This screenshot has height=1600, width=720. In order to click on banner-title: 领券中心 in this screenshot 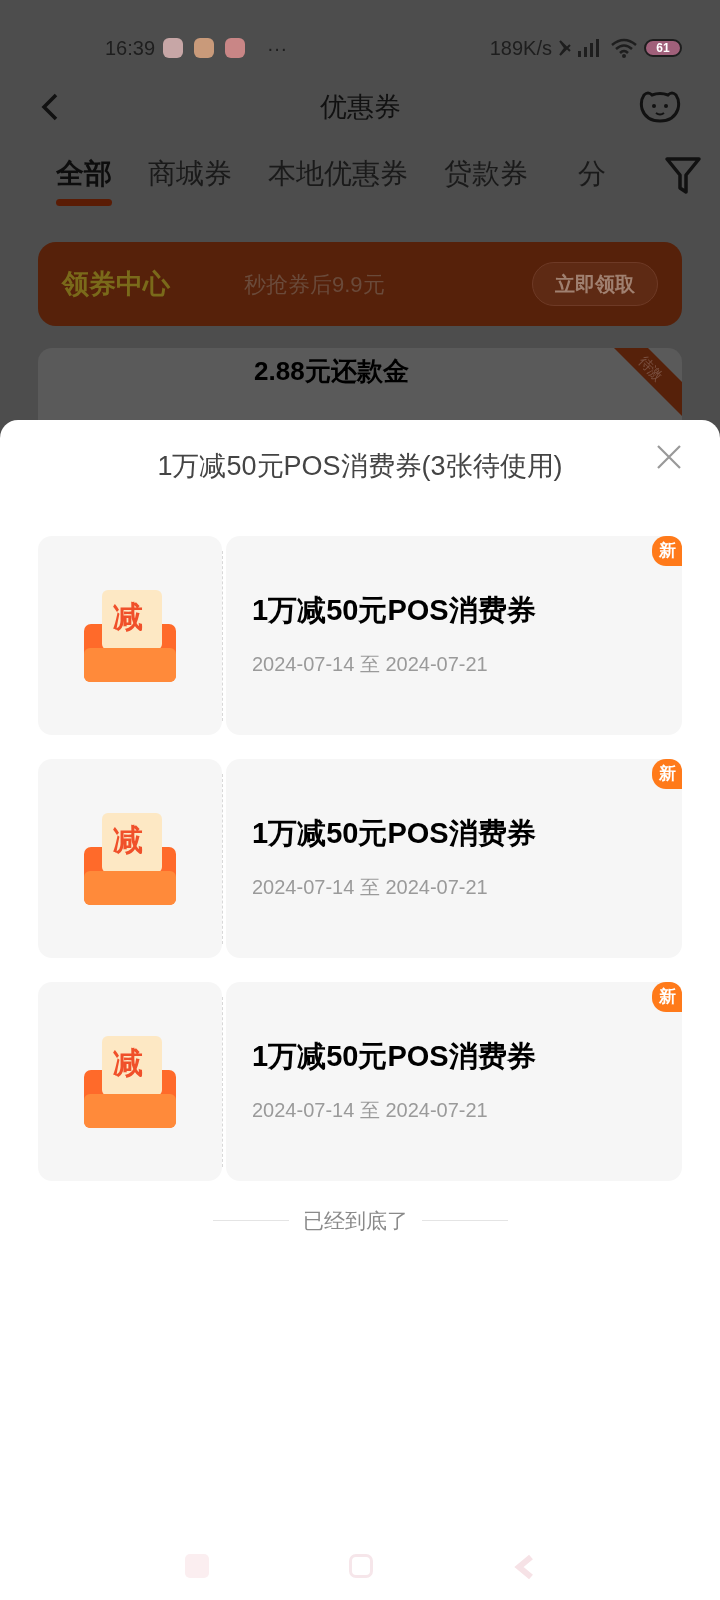, I will do `click(115, 284)`.